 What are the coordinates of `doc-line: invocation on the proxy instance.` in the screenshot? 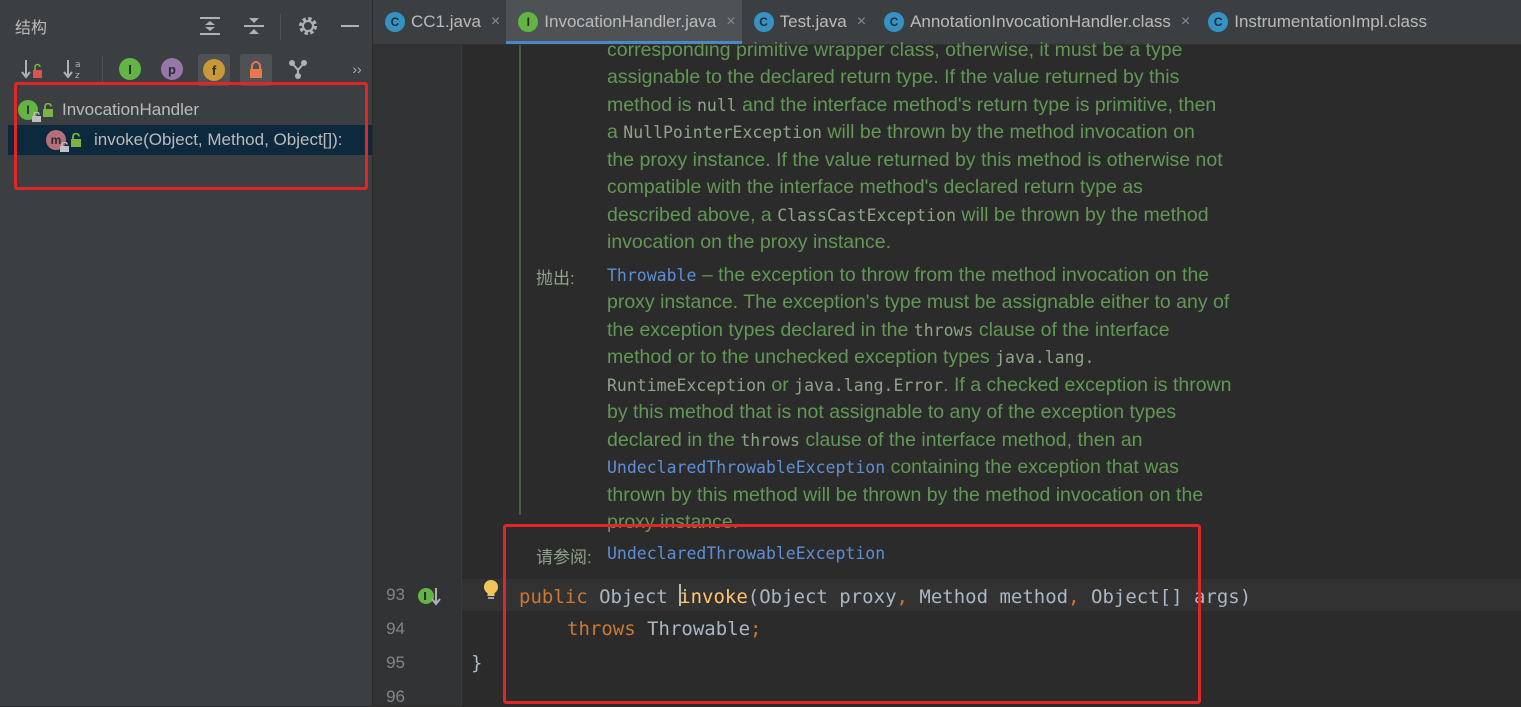 It's located at (749, 242).